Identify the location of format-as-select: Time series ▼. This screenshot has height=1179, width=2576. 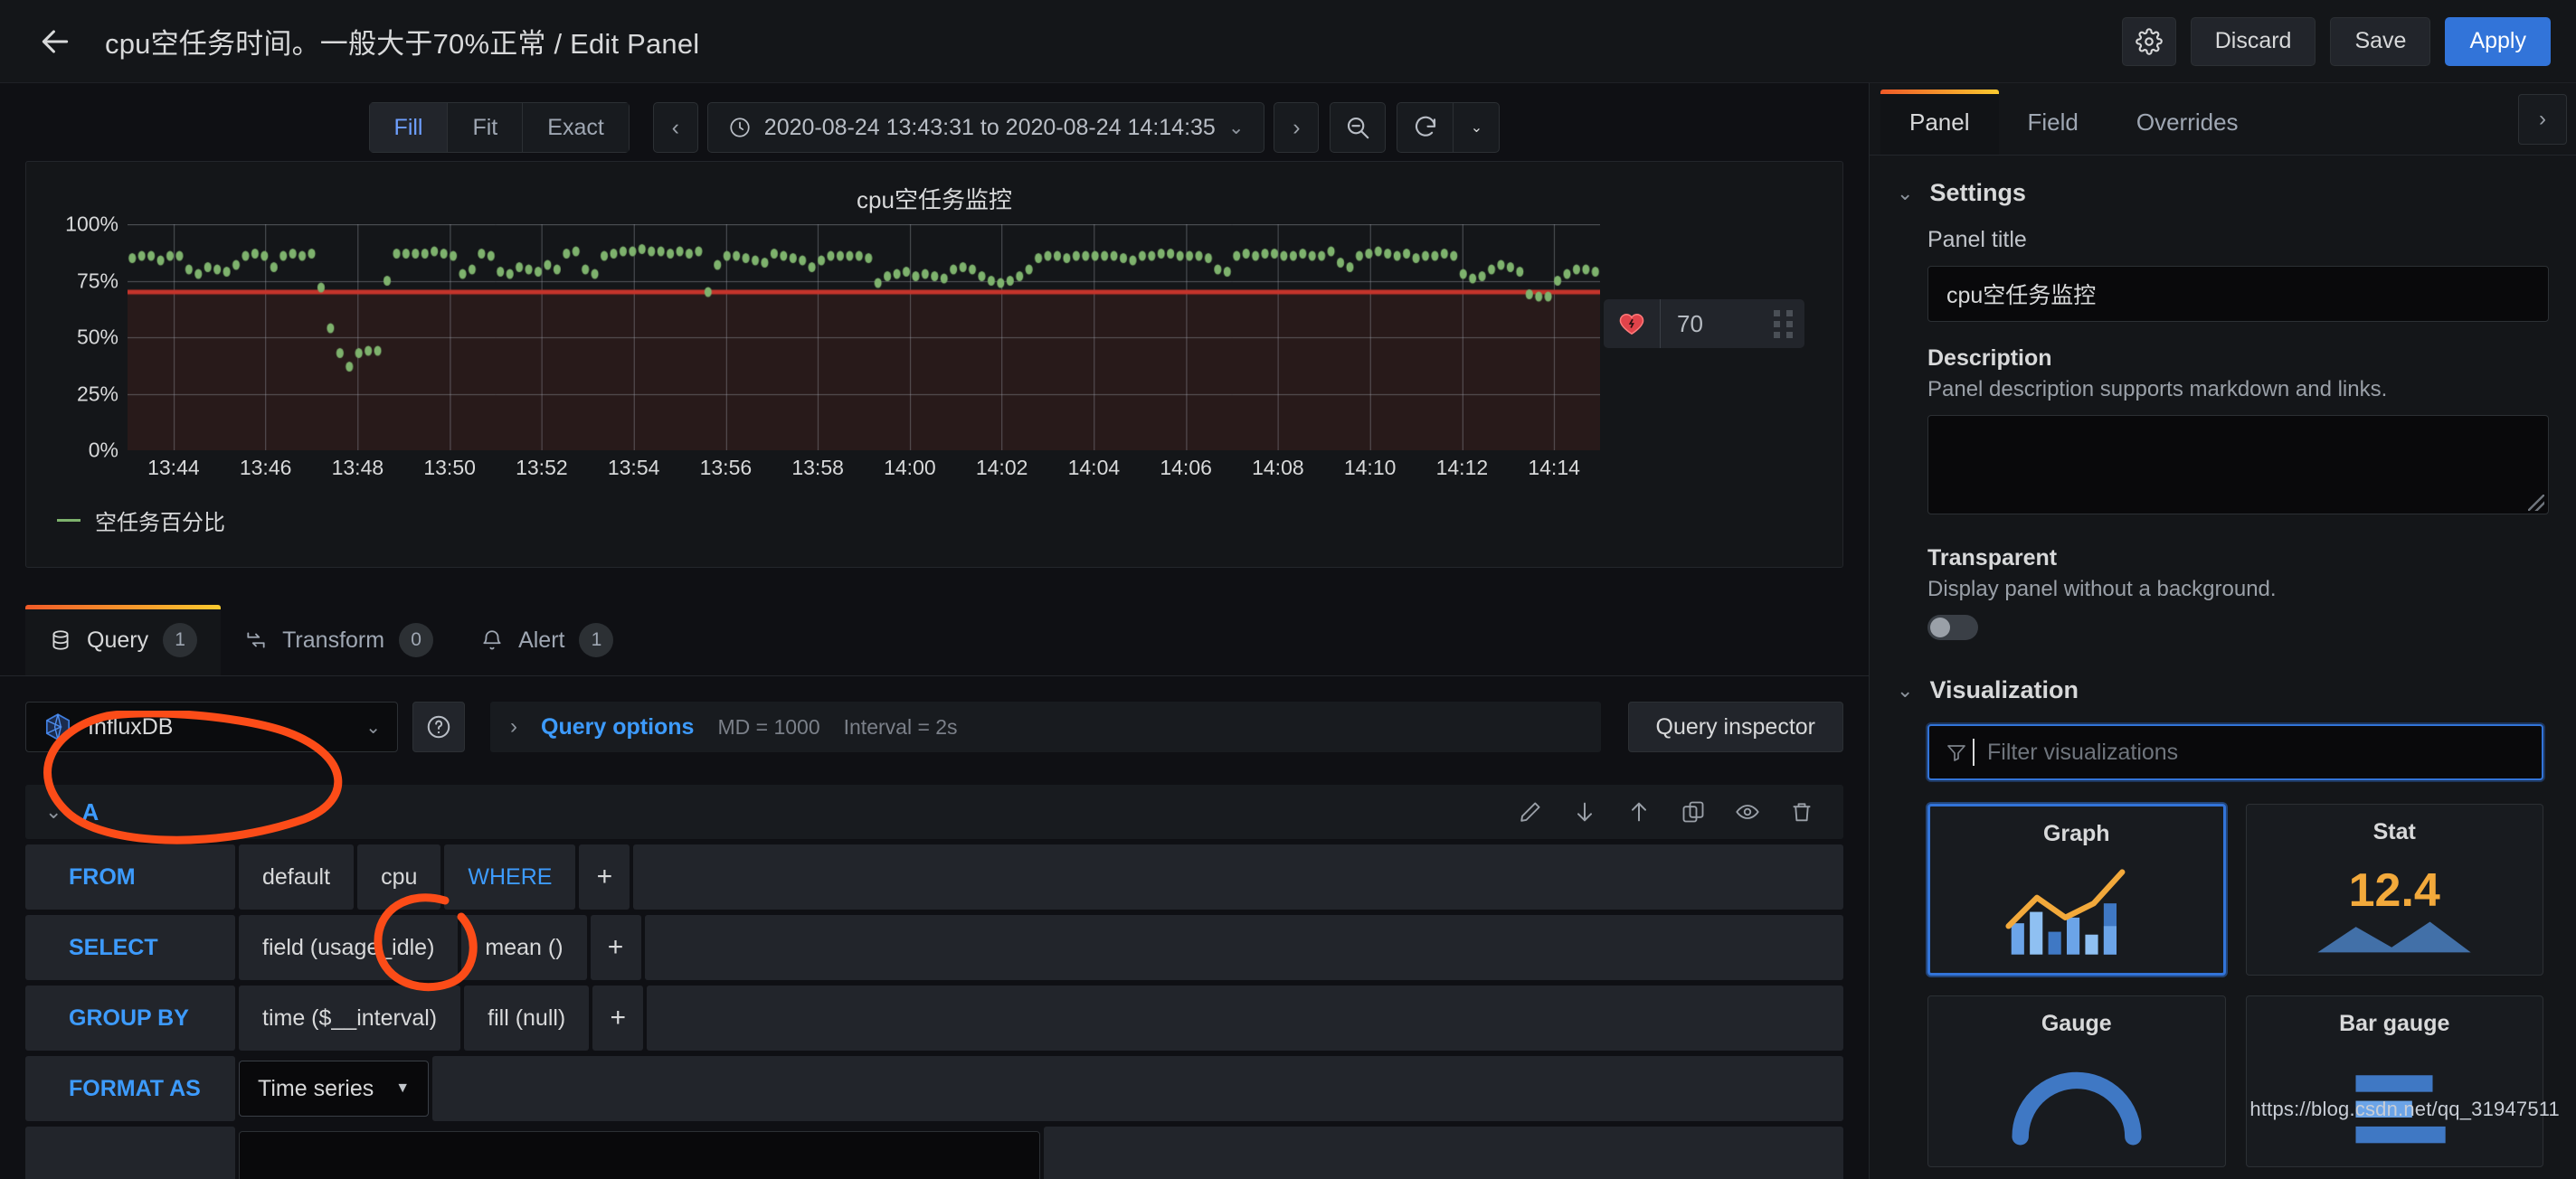
(335, 1089).